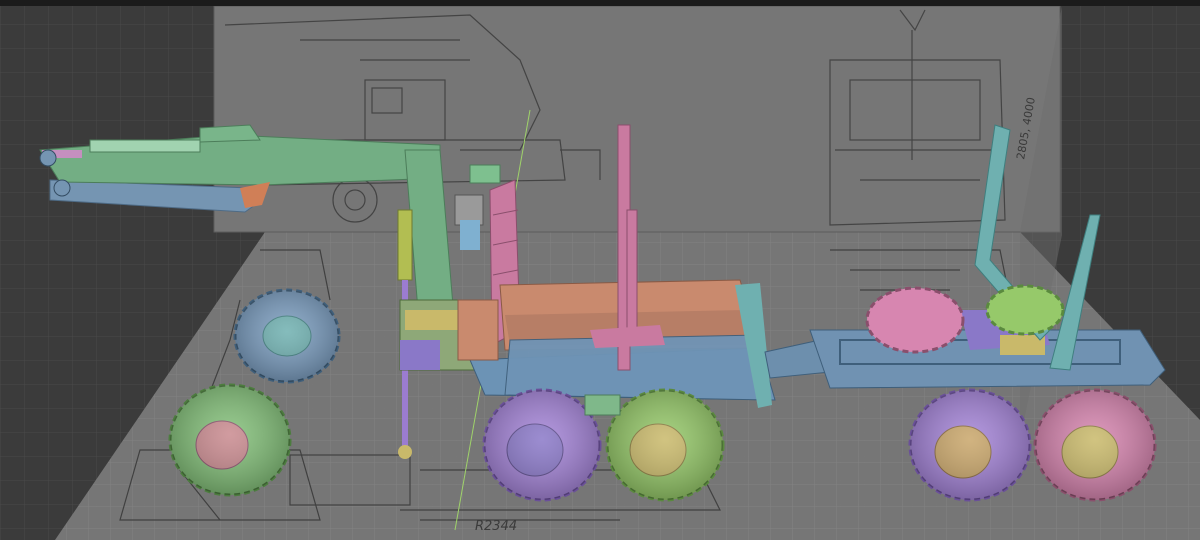 This screenshot has height=540, width=1200. What do you see at coordinates (970, 445) in the screenshot?
I see `trailer-wheel-front` at bounding box center [970, 445].